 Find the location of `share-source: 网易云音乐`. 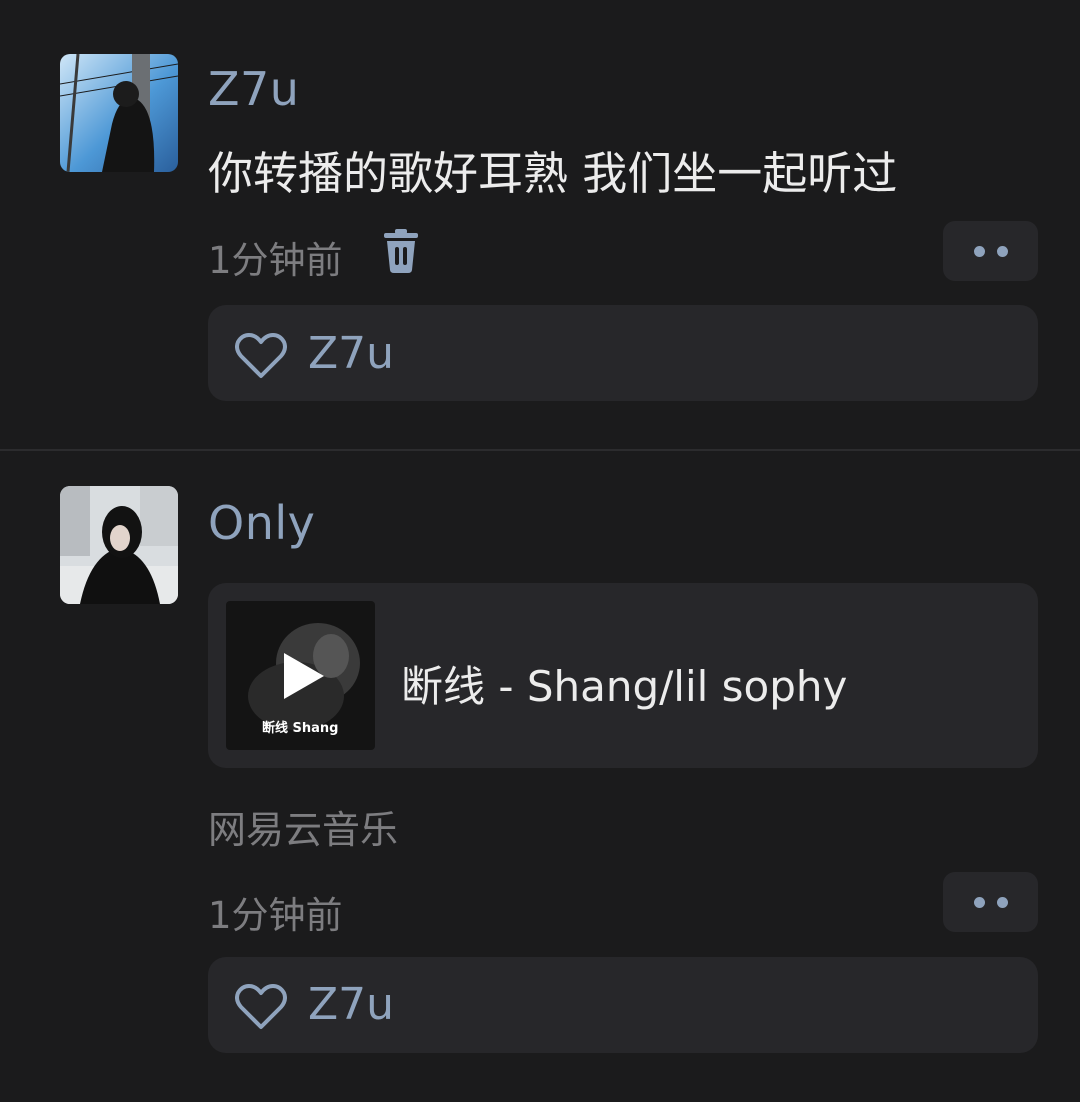

share-source: 网易云音乐 is located at coordinates (303, 830).